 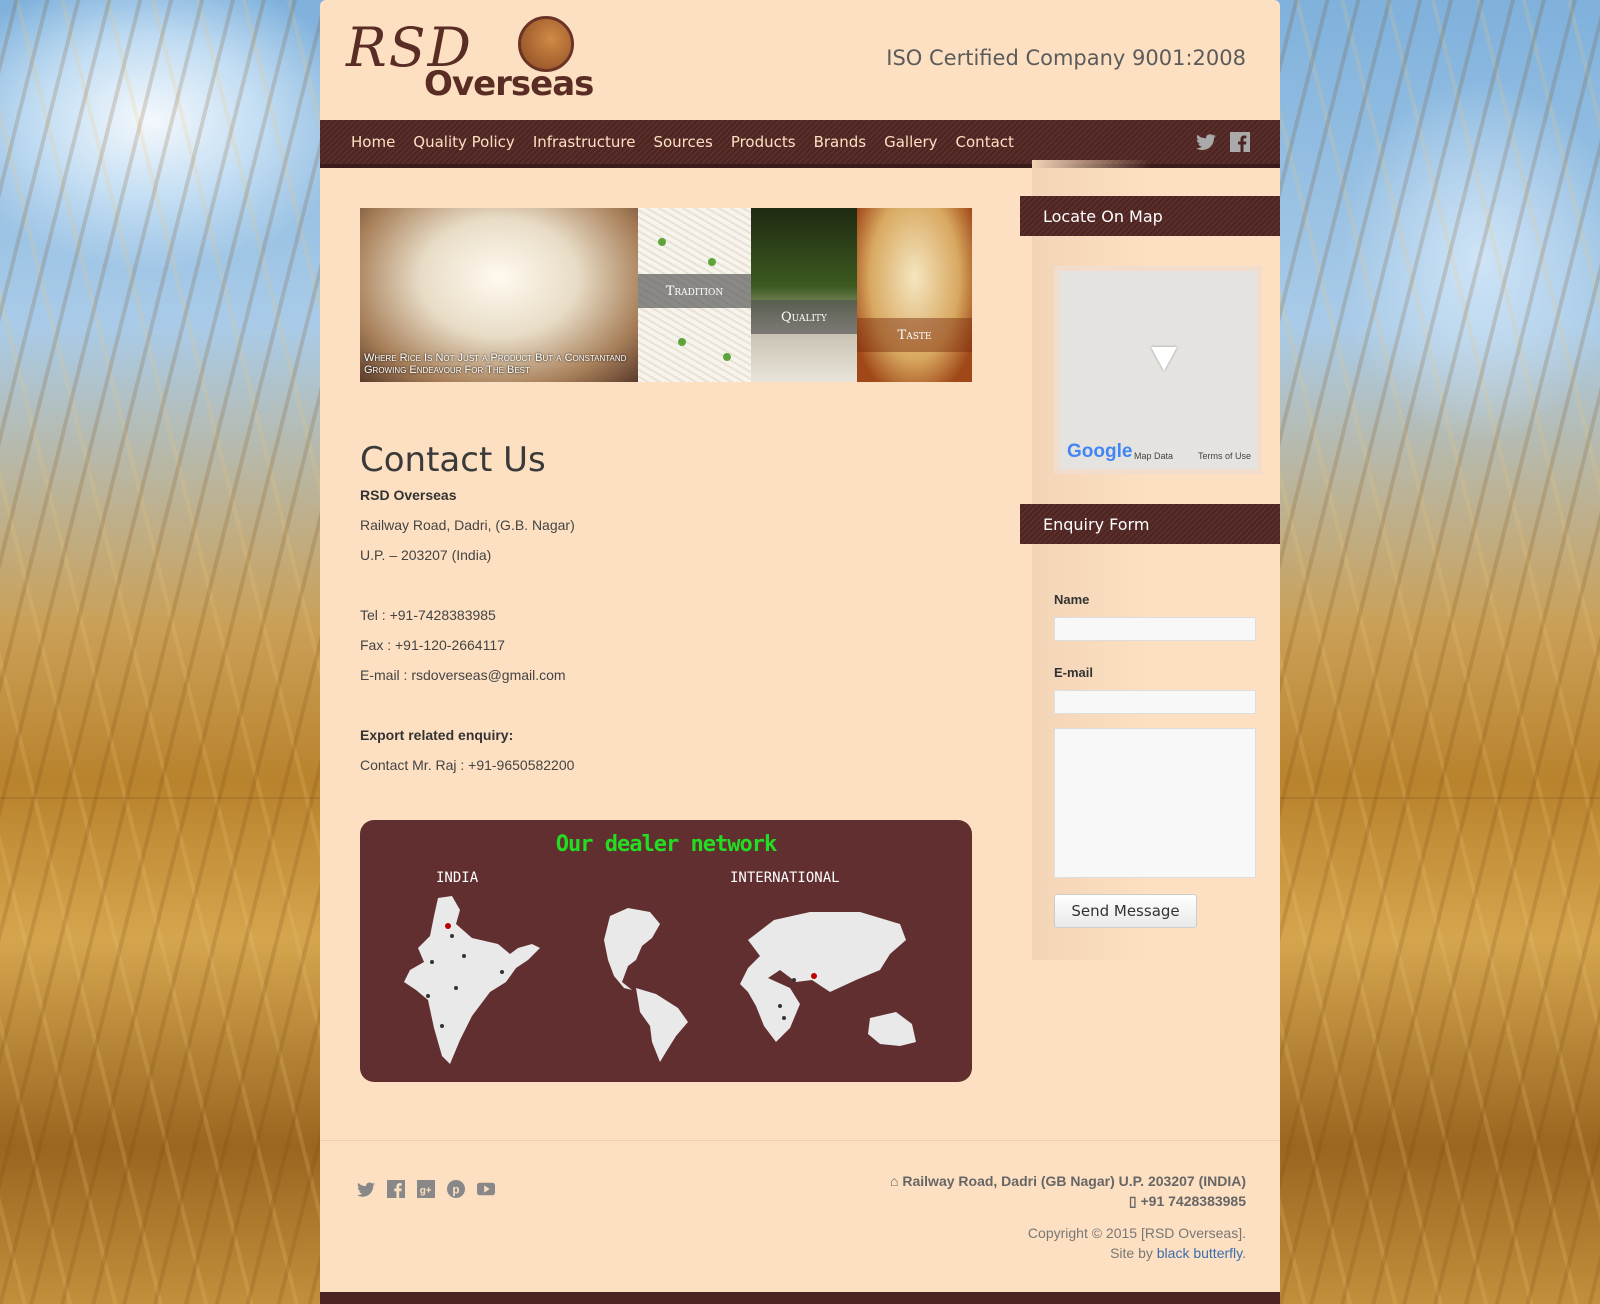 What do you see at coordinates (1150, 524) in the screenshot?
I see `enquiry-heading: Enquiry Form` at bounding box center [1150, 524].